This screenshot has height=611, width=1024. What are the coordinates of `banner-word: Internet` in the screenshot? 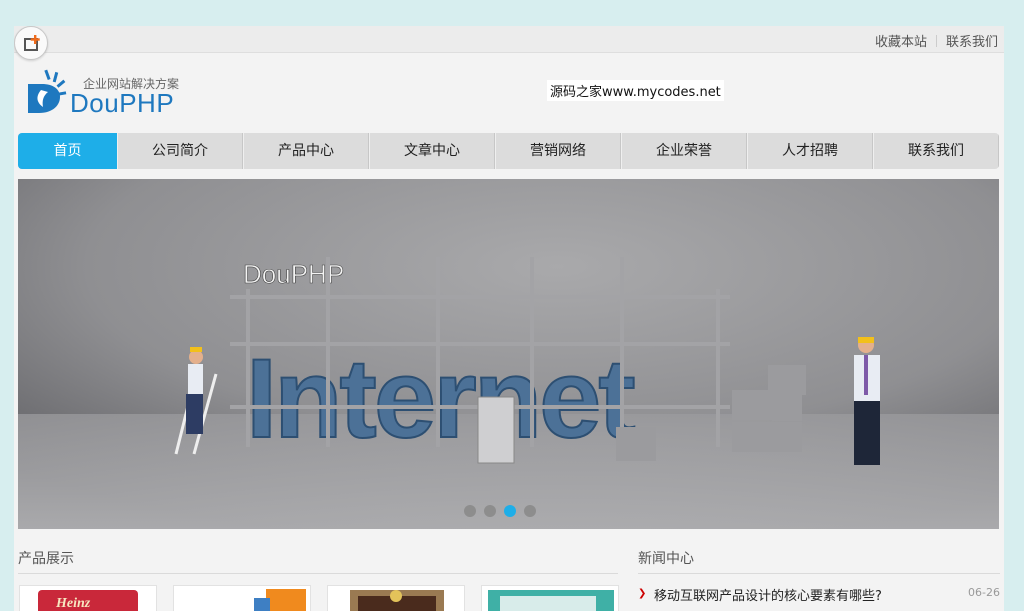 It's located at (440, 398).